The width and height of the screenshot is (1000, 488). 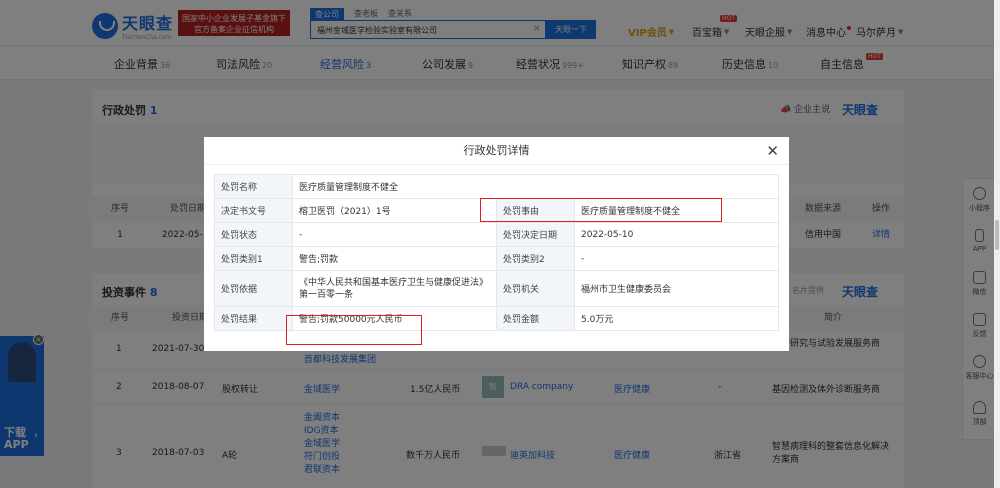 I want to click on highlight-result, so click(x=354, y=330).